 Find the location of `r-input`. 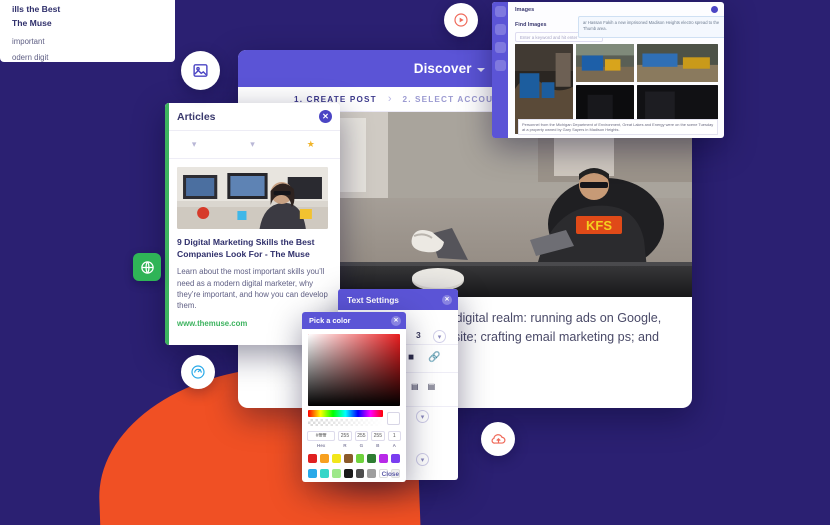

r-input is located at coordinates (345, 436).